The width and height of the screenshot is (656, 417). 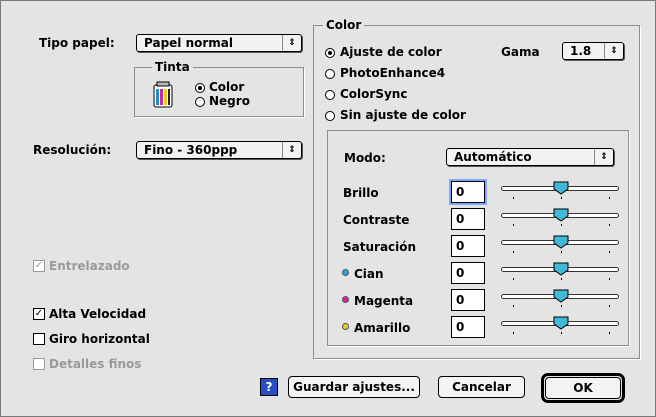 I want to click on ok-button: OK, so click(x=583, y=388).